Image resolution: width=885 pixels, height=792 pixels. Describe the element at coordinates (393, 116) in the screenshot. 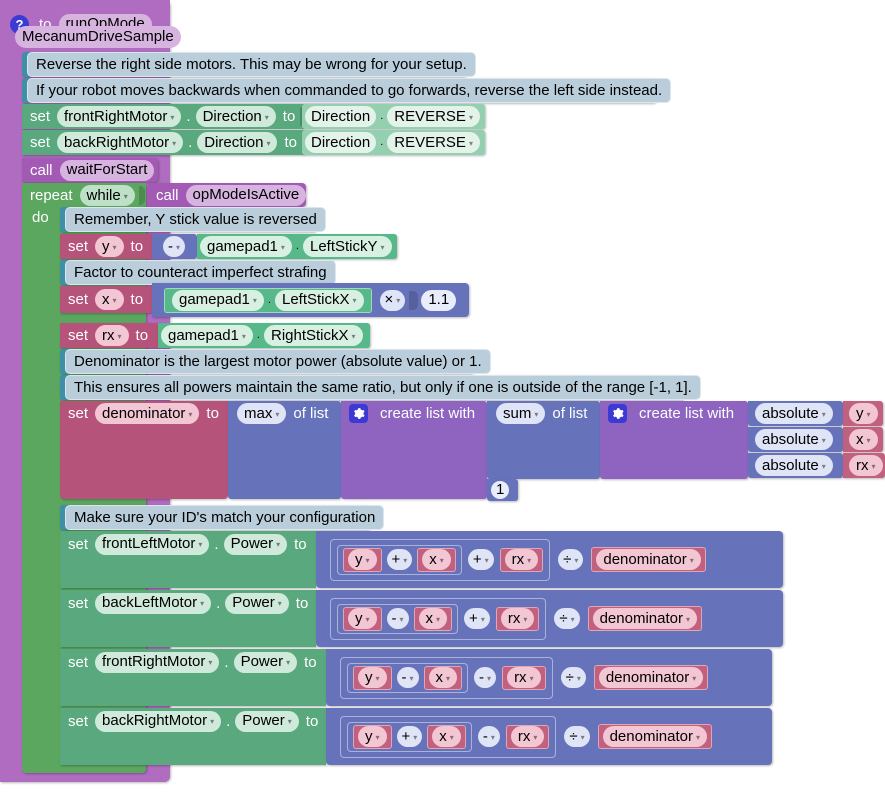

I see `direction-value-block-1: Direction . REVERSE ▾` at that location.